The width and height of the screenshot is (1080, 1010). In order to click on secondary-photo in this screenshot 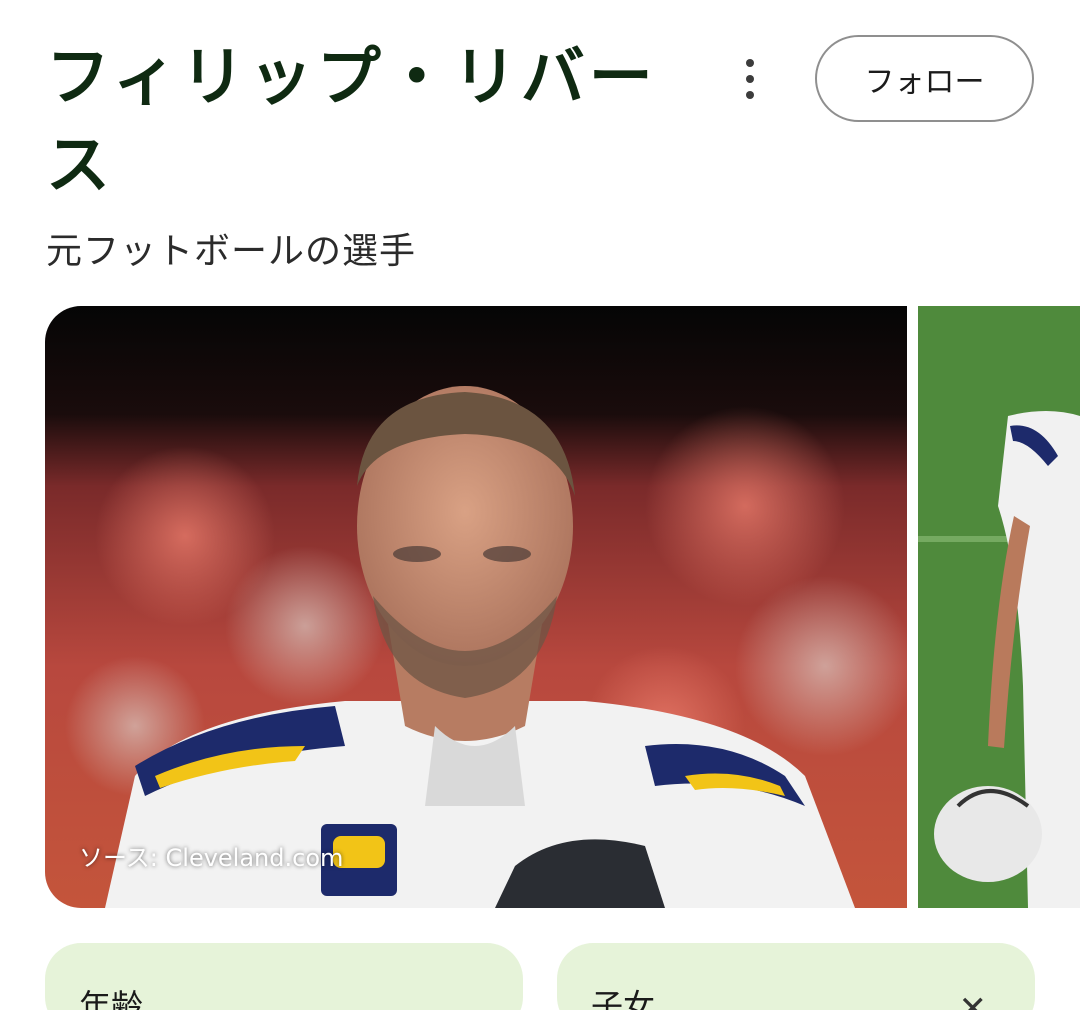, I will do `click(999, 607)`.